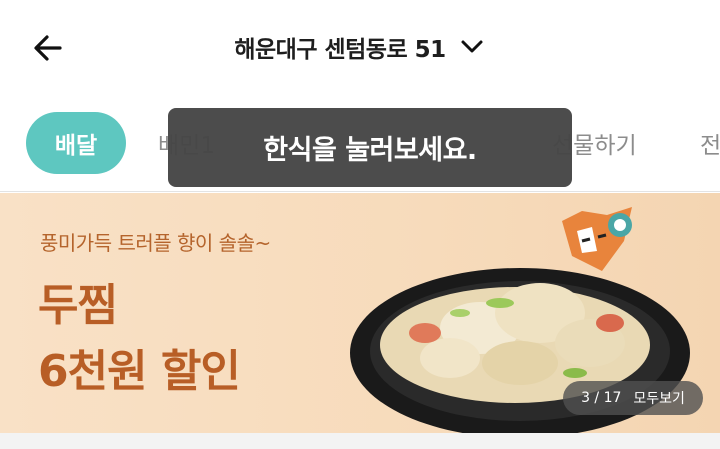 The height and width of the screenshot is (449, 720). I want to click on banner-counter-button: 3 / 17 모두보기, so click(633, 398).